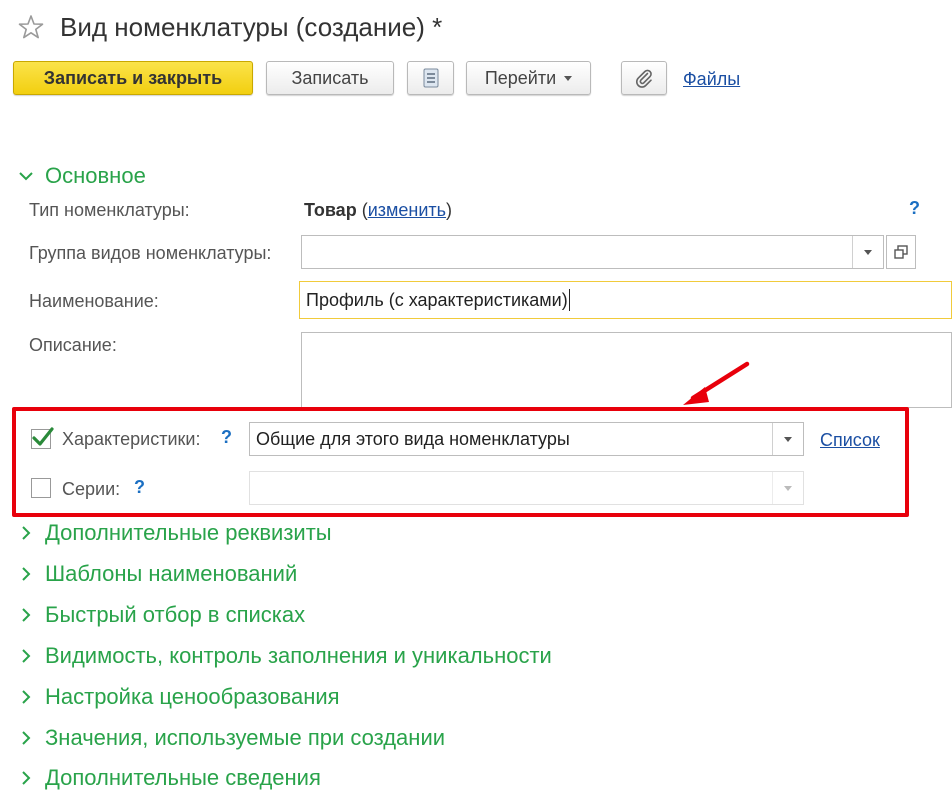 Image resolution: width=952 pixels, height=804 pixels. What do you see at coordinates (175, 614) in the screenshot?
I see `section-title: Быстрый отбор в списках` at bounding box center [175, 614].